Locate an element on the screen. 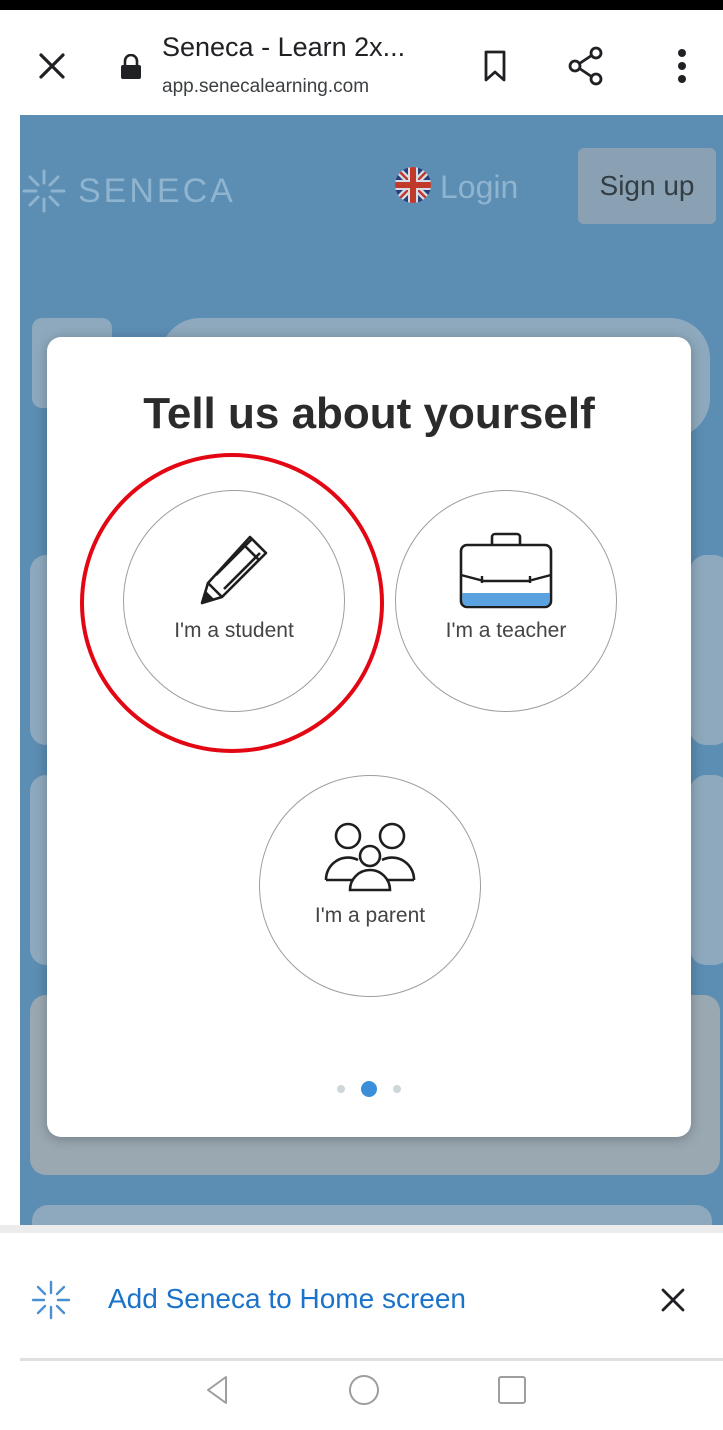 The height and width of the screenshot is (1430, 723). teacher-label: I'm a teacher is located at coordinates (506, 630).